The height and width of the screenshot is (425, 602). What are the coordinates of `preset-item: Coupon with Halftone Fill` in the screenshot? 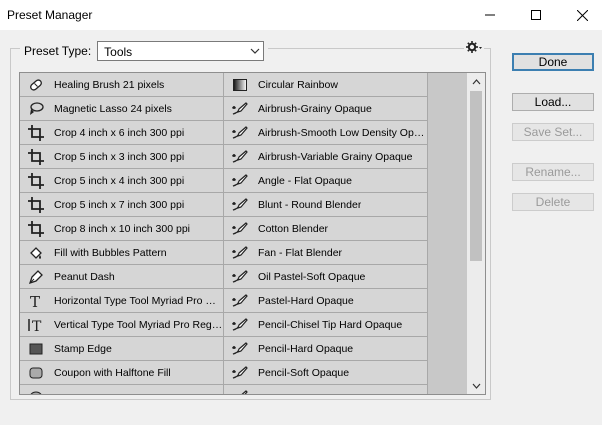 It's located at (122, 373).